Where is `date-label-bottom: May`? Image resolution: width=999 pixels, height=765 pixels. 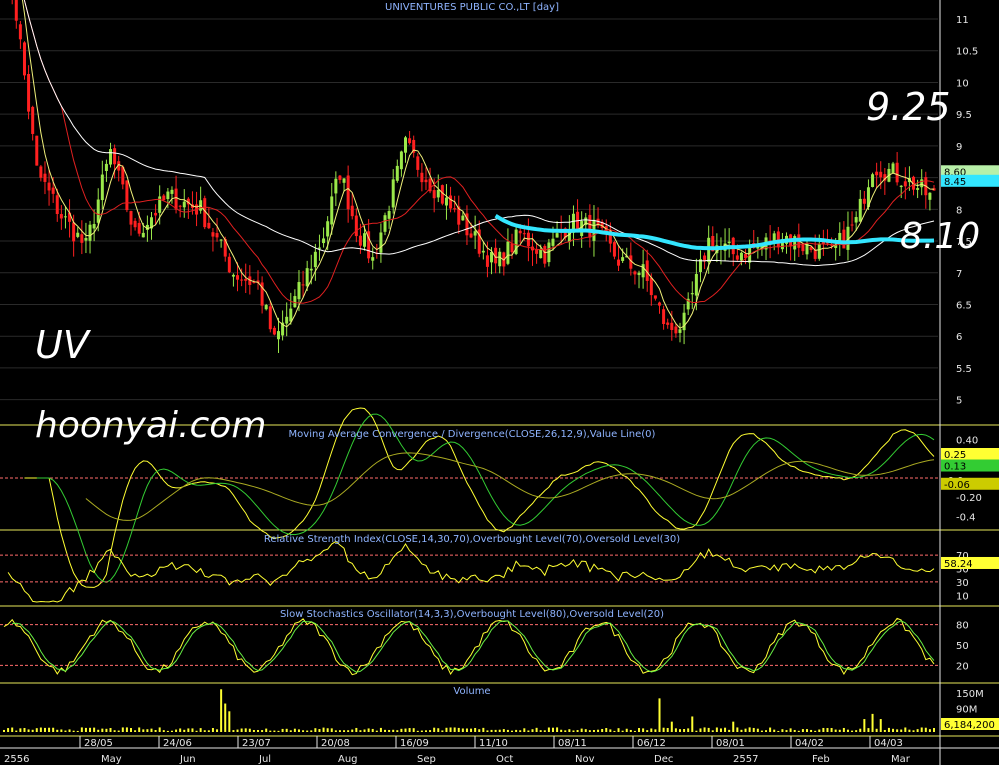
date-label-bottom: May is located at coordinates (111, 759).